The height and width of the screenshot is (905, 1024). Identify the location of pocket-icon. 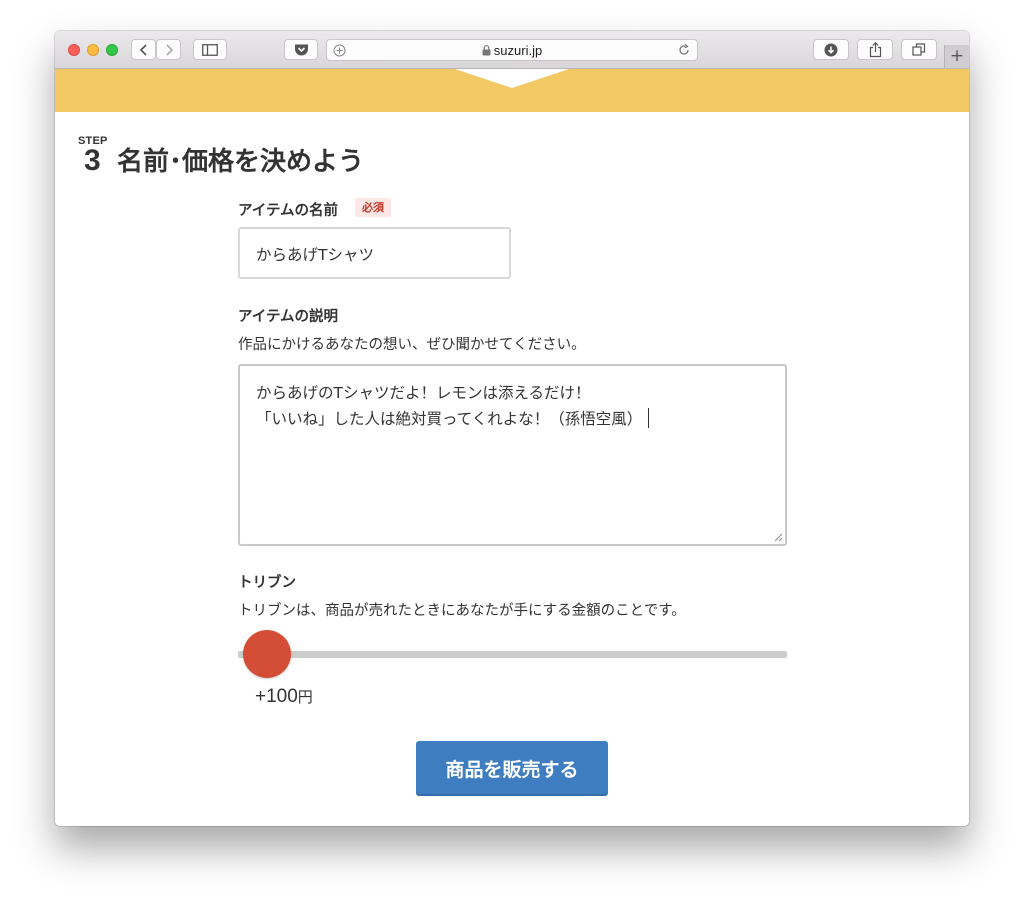
(301, 50).